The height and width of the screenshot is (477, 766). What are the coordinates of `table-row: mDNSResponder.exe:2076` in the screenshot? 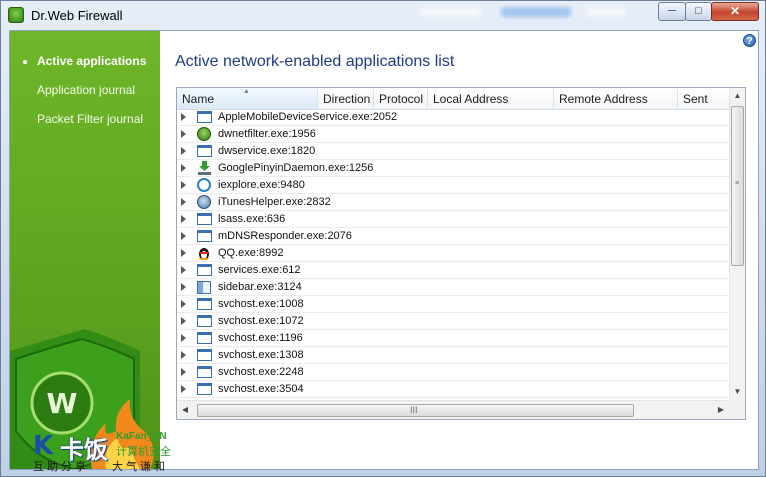 It's located at (453, 236).